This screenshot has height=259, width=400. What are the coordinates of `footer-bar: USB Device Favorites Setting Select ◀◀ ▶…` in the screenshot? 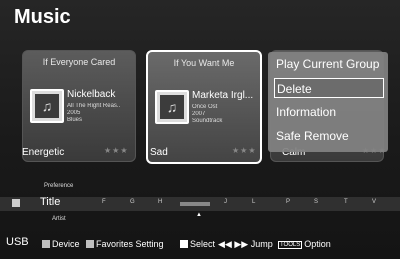 It's located at (200, 244).